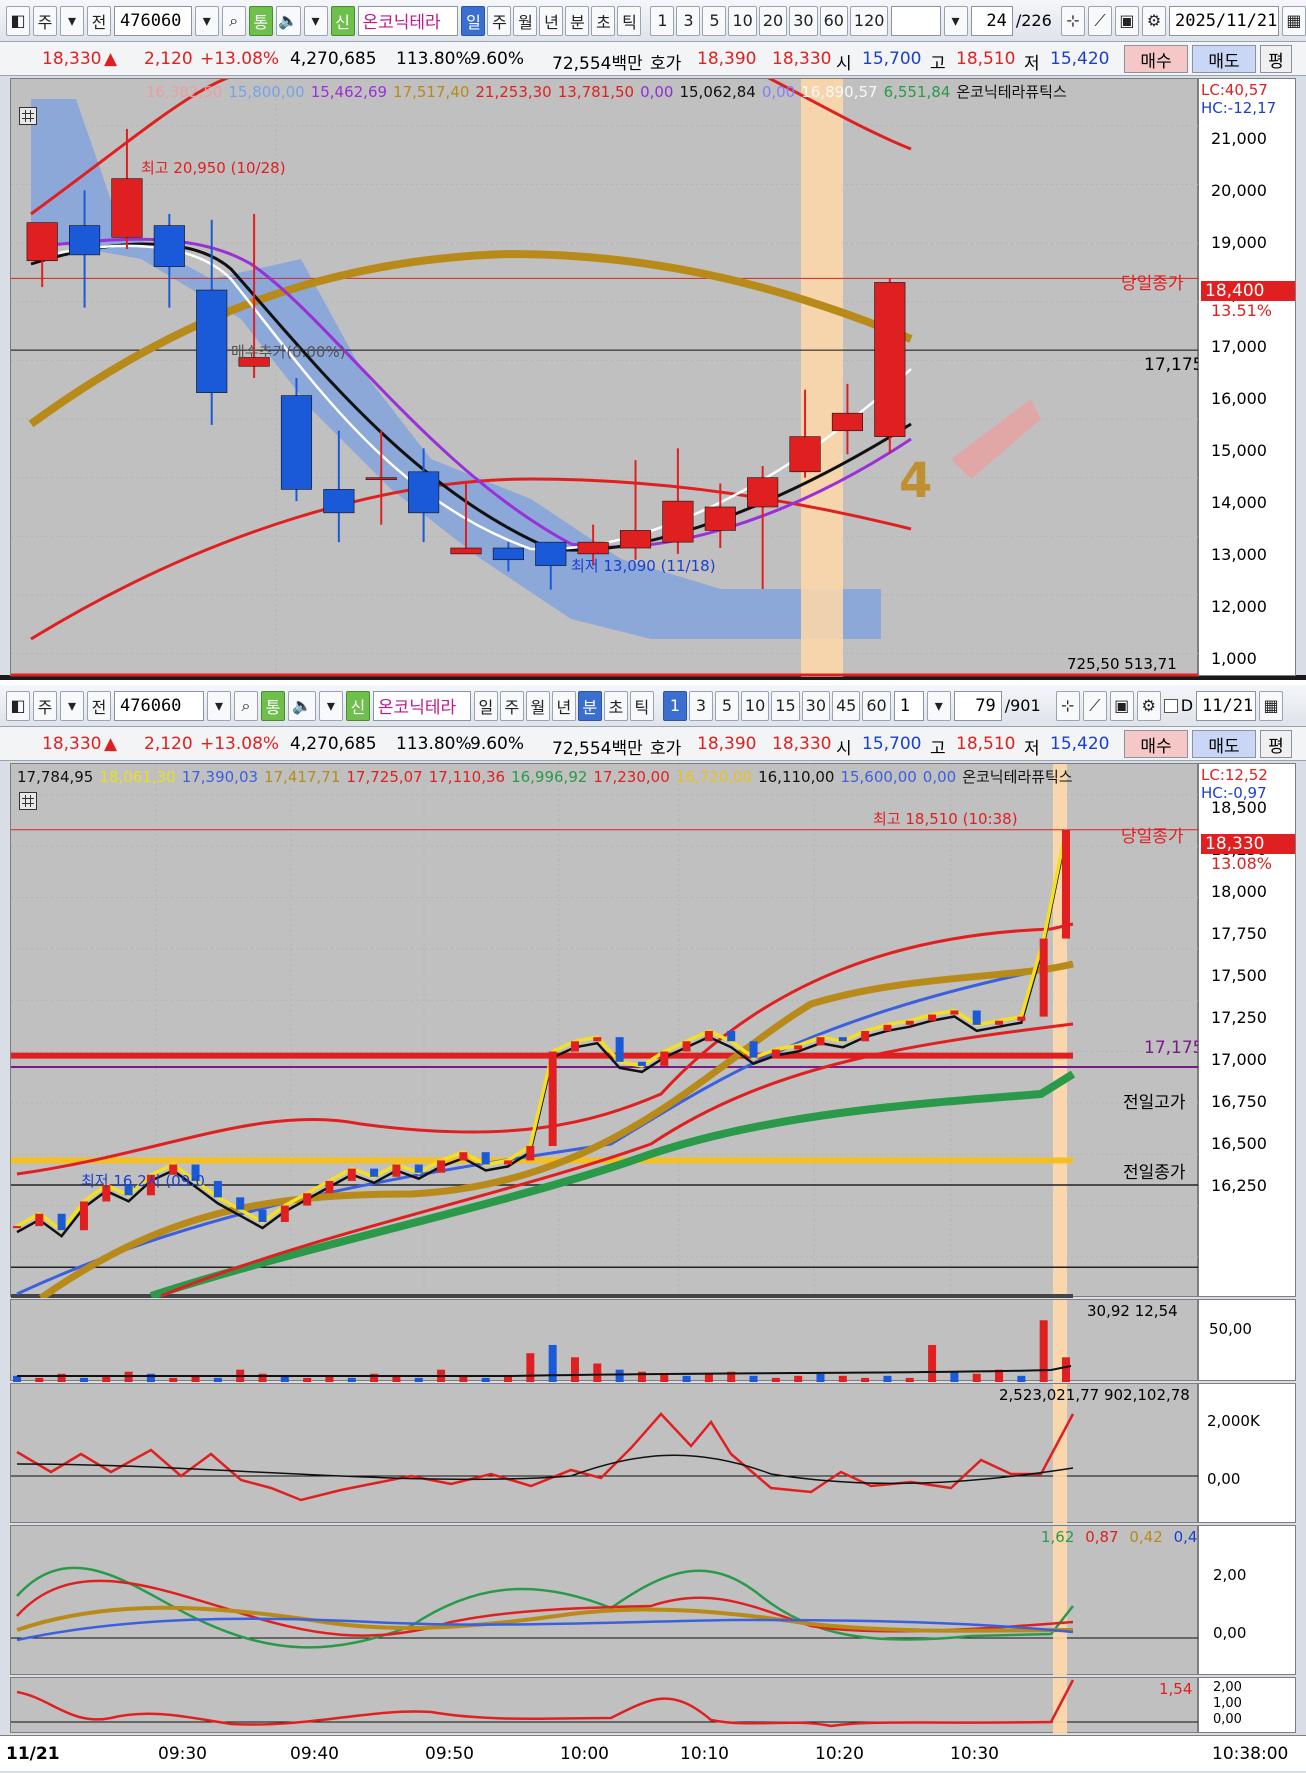  Describe the element at coordinates (908, 705) in the screenshot. I see `unit-input: 1` at that location.